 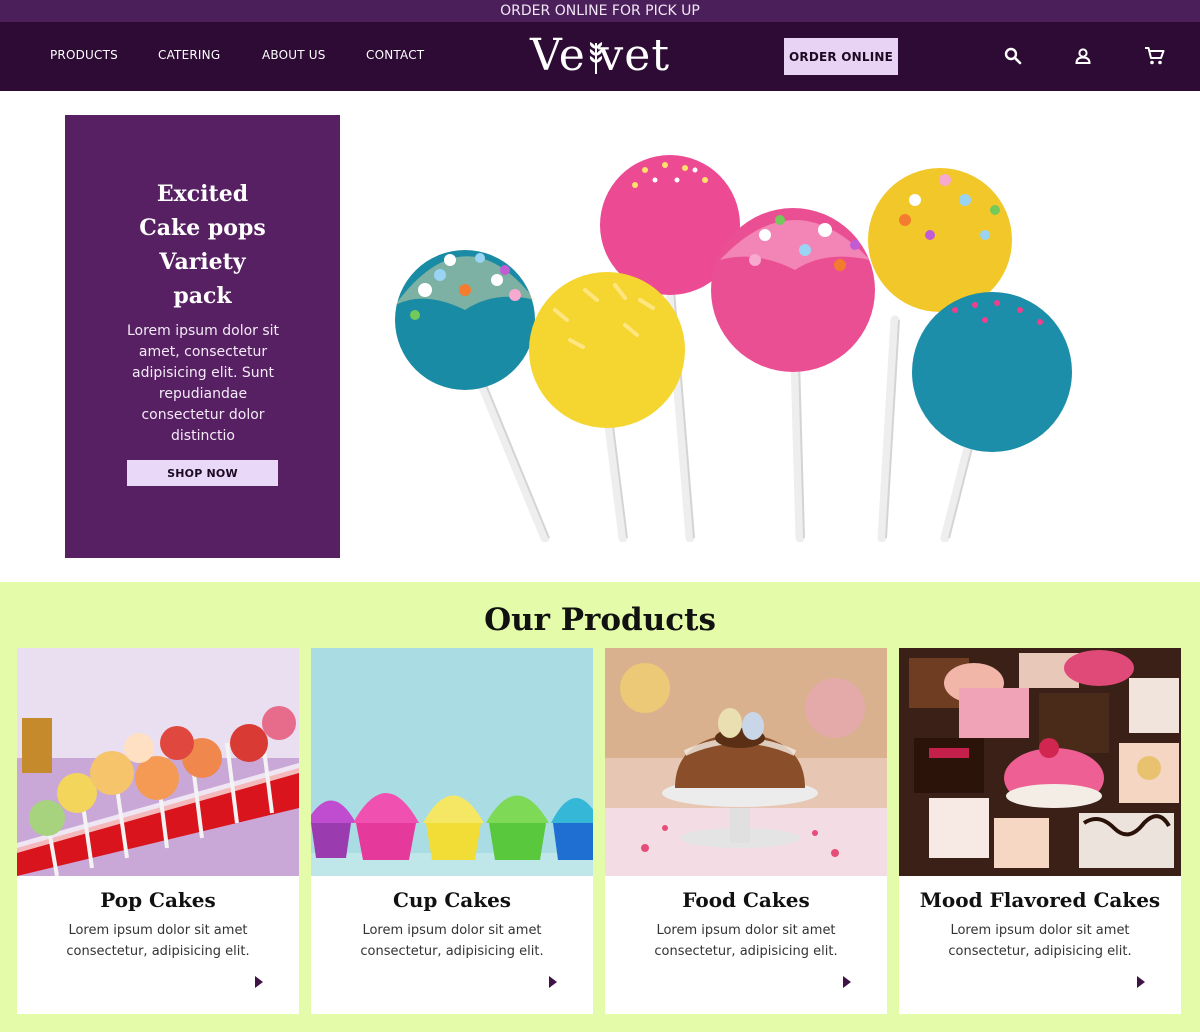 I want to click on card-title: Mood Flavored Cakes, so click(x=1040, y=900).